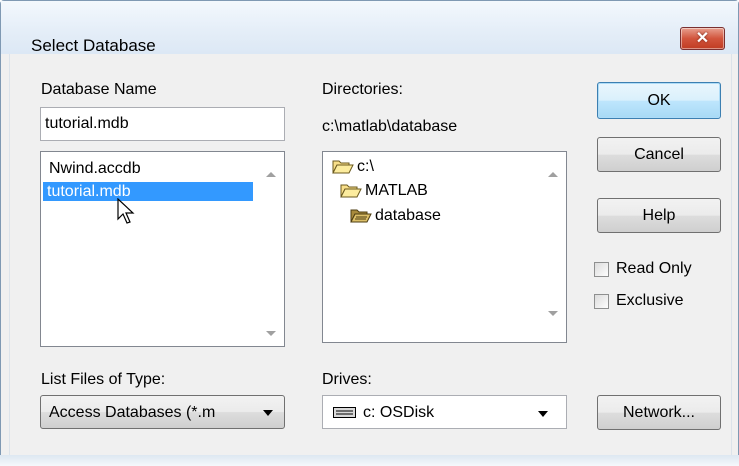 This screenshot has height=466, width=739. What do you see at coordinates (654, 269) in the screenshot?
I see `read-only-label: Read Only` at bounding box center [654, 269].